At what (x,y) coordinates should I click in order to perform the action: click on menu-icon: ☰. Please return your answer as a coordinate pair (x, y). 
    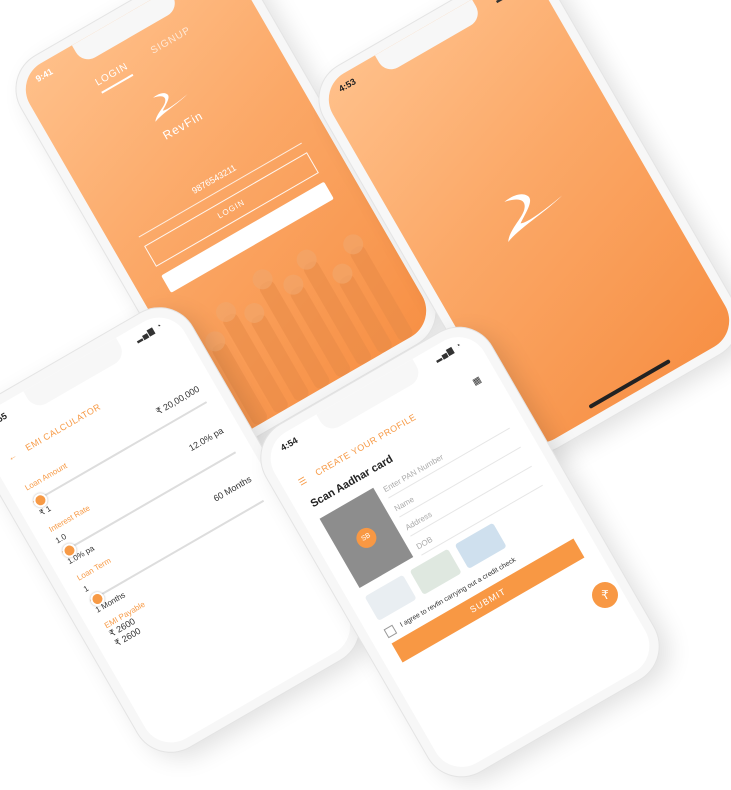
    Looking at the image, I should click on (303, 481).